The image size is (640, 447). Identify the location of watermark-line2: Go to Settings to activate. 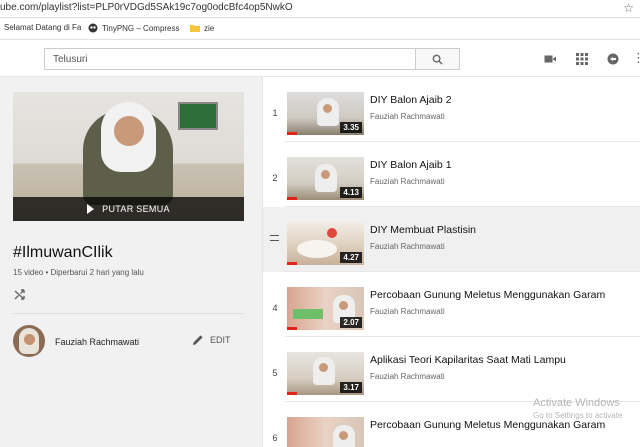
(578, 415).